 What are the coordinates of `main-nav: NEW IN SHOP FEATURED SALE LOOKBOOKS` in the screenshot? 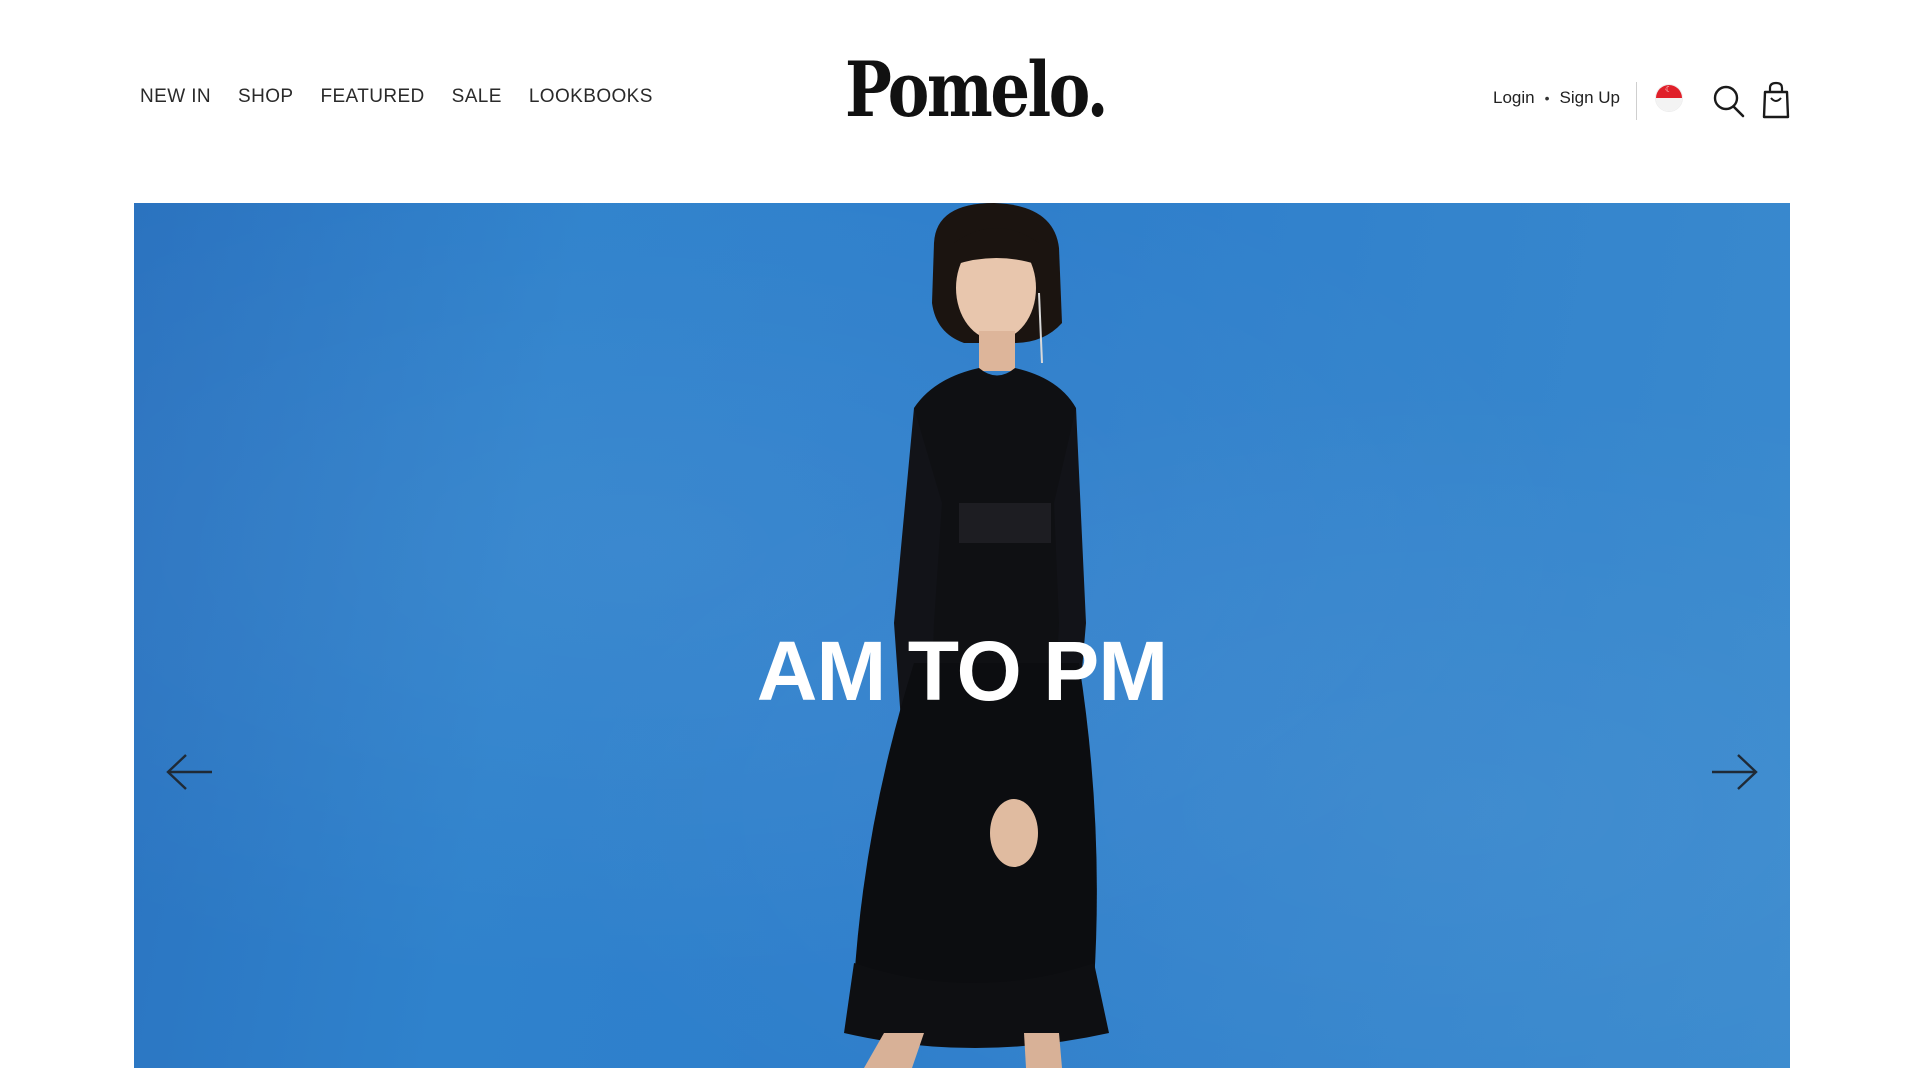 It's located at (396, 97).